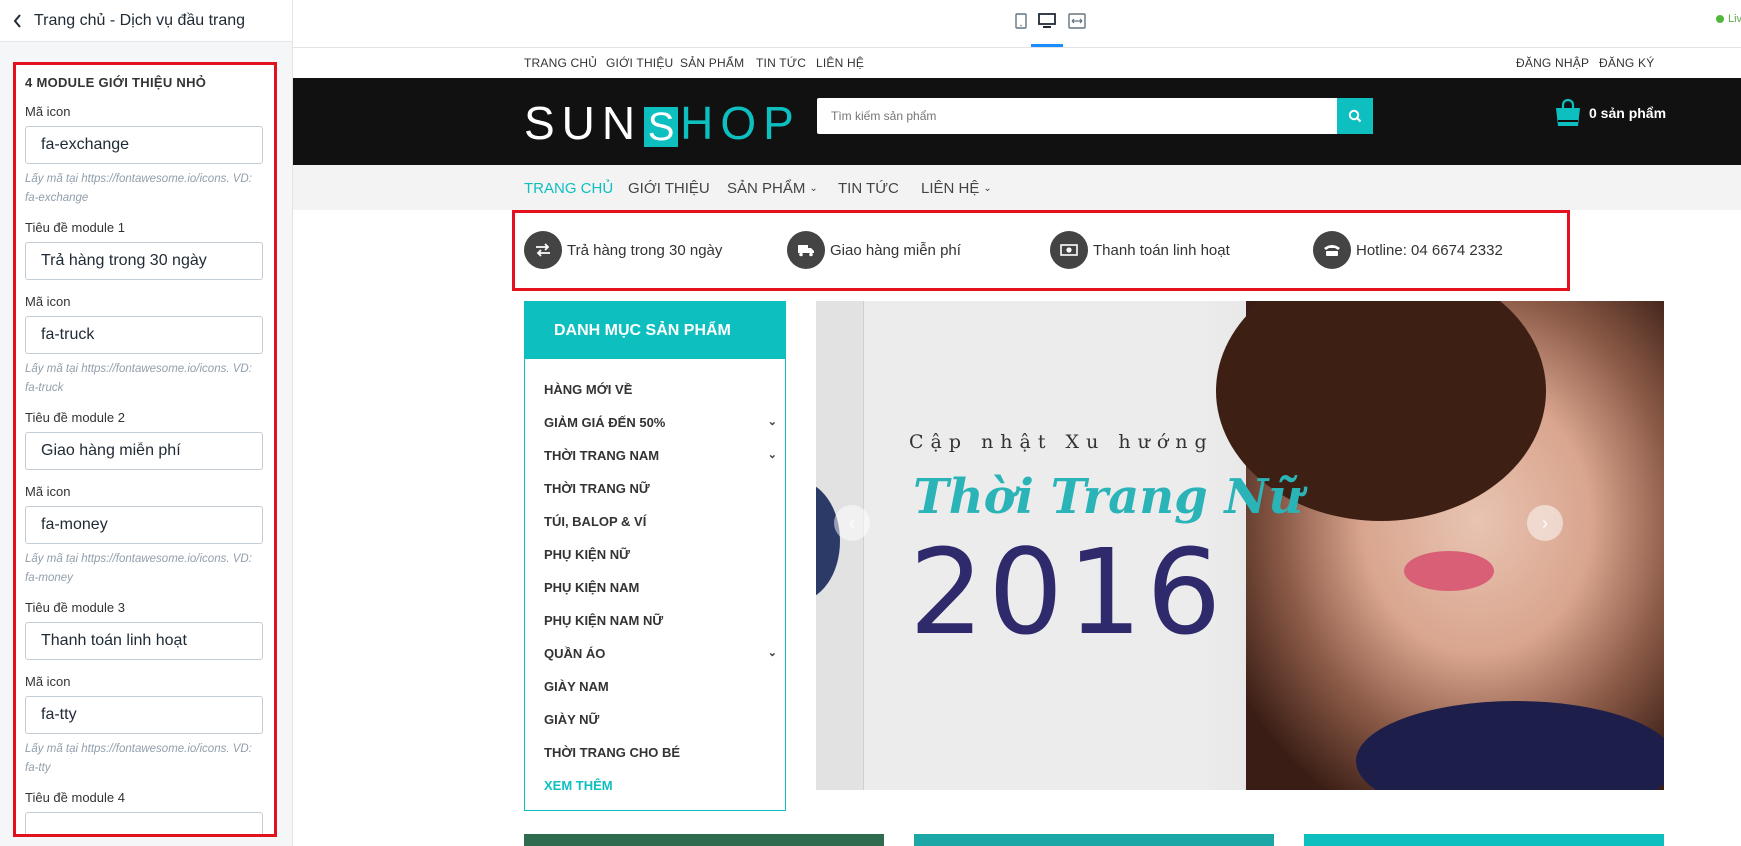 This screenshot has height=846, width=1741. I want to click on mainnav-label: TIN TỨC, so click(868, 188).